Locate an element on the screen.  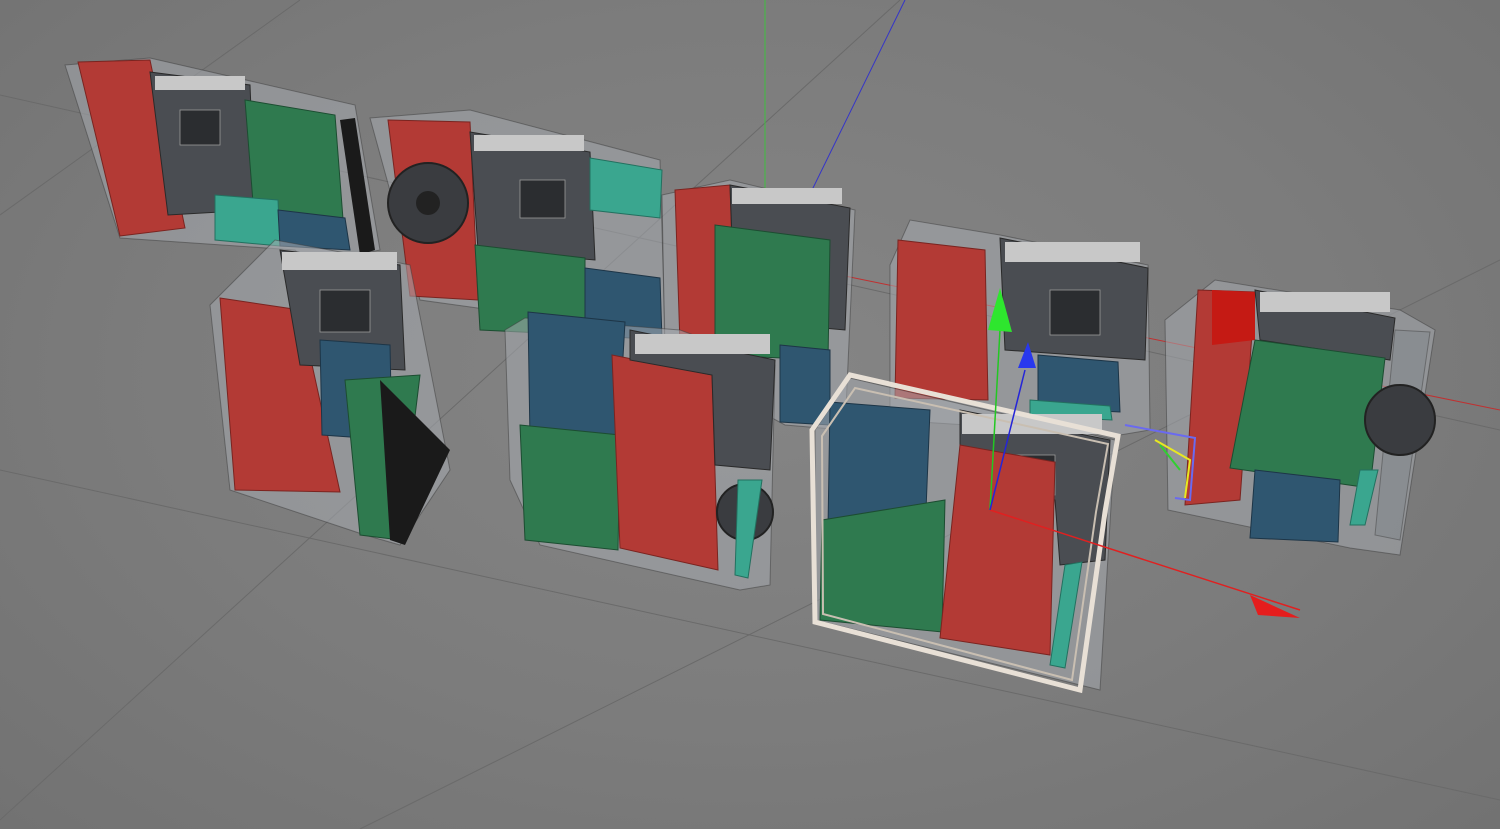
pc-case-8-selected is located at coordinates (965, 533).